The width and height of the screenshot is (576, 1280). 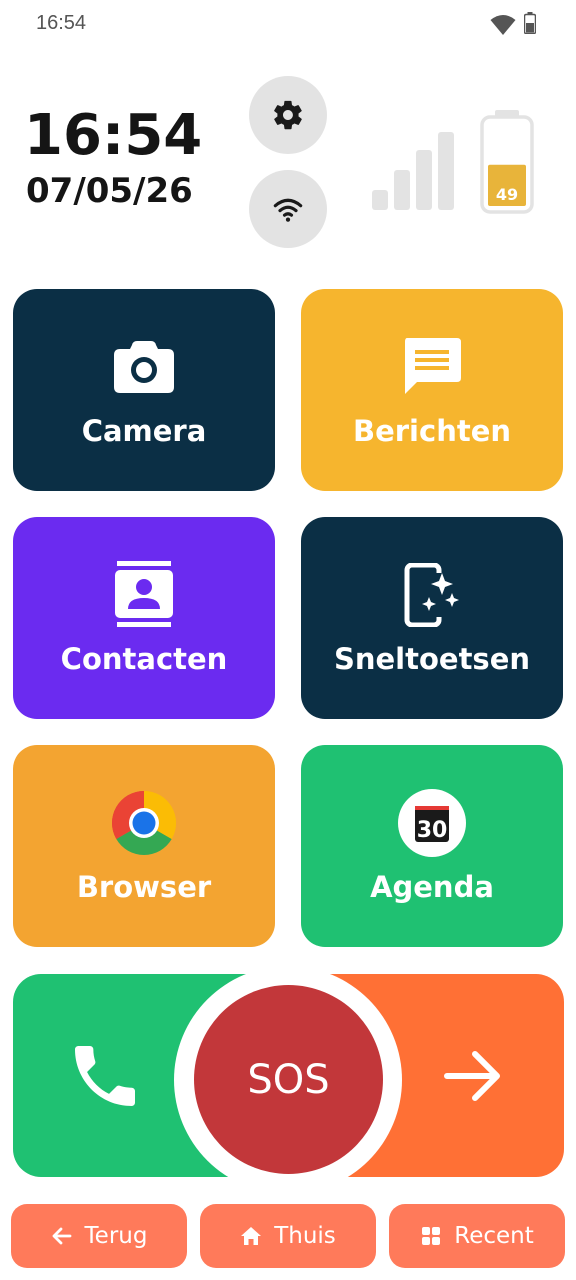 What do you see at coordinates (433, 366) in the screenshot?
I see `message-icon` at bounding box center [433, 366].